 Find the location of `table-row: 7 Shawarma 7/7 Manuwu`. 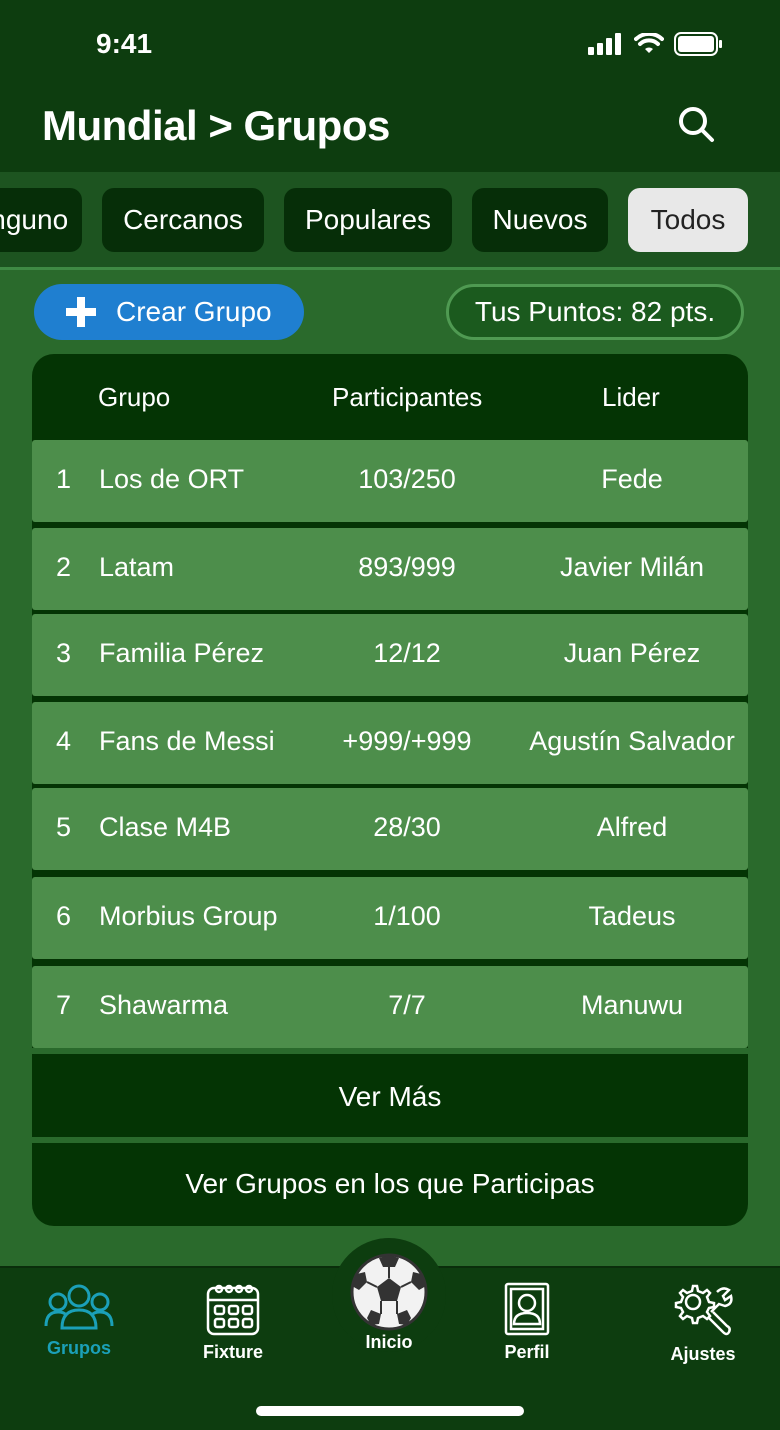

table-row: 7 Shawarma 7/7 Manuwu is located at coordinates (390, 1007).